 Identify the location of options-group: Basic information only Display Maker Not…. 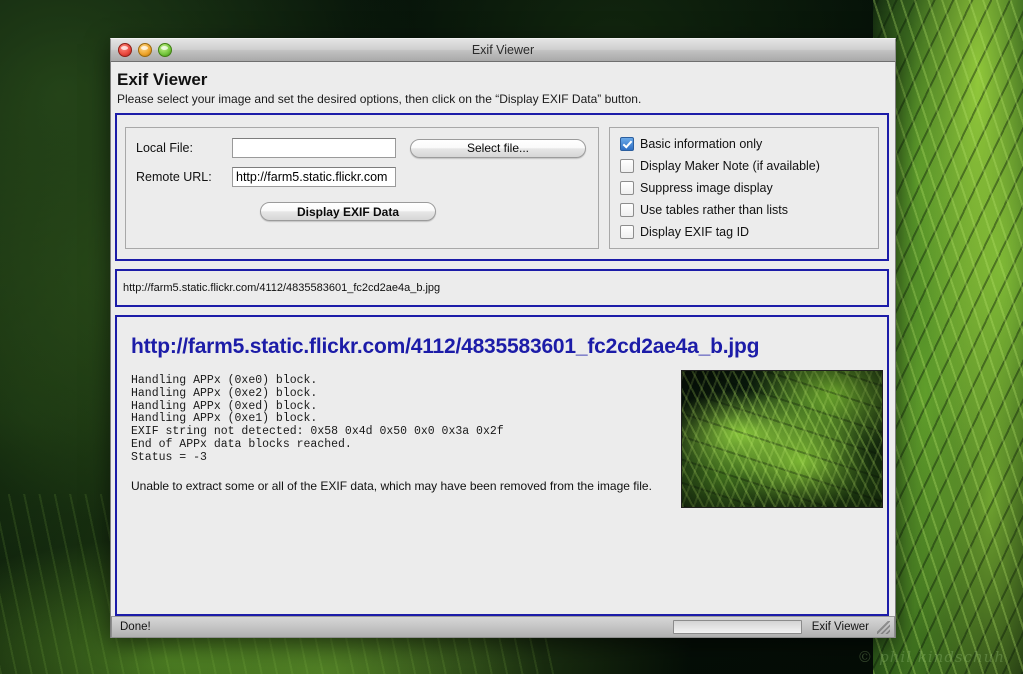
(744, 188).